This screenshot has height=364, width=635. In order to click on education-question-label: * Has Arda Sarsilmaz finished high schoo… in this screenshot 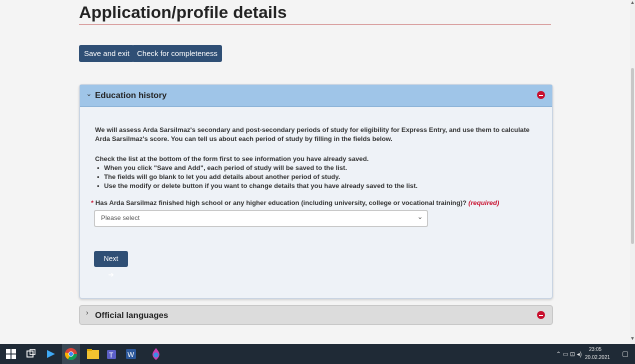, I will do `click(295, 203)`.